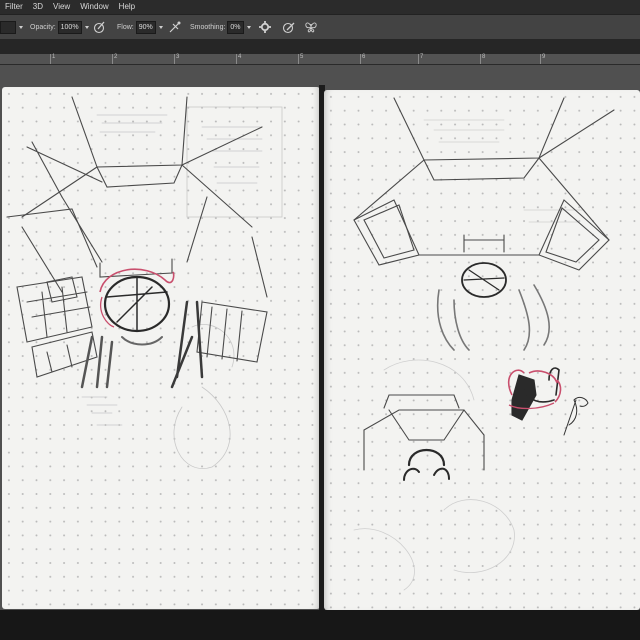  Describe the element at coordinates (235, 27) in the screenshot. I see `smoothing-field: 0%` at that location.